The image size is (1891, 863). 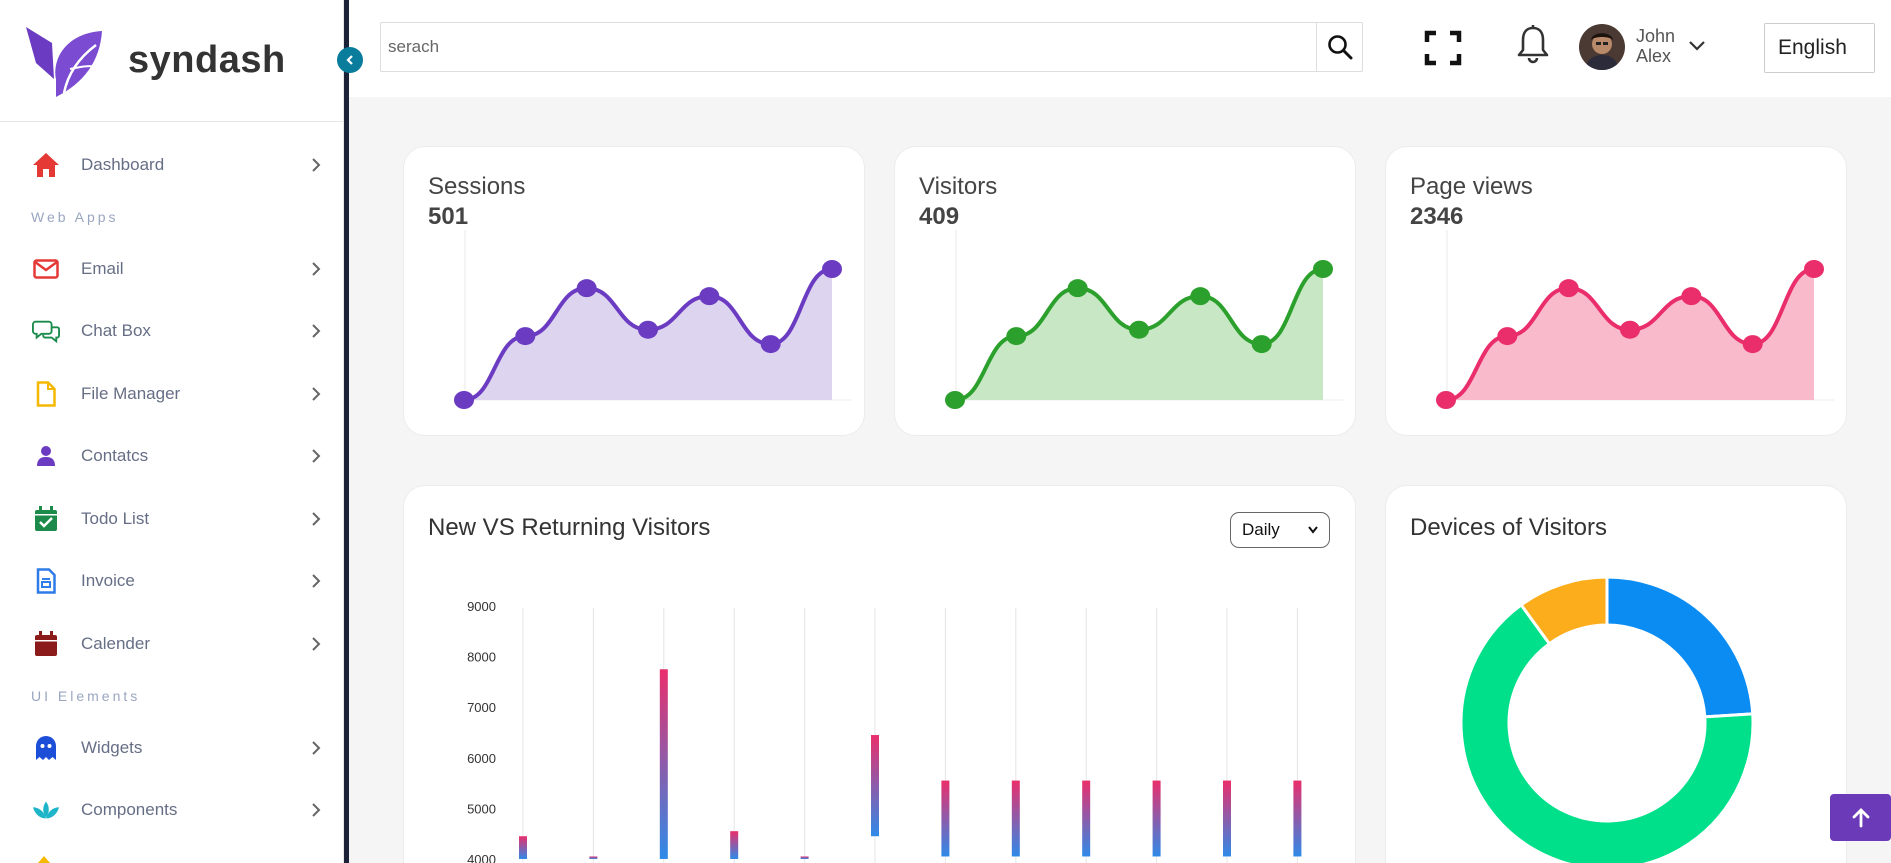 What do you see at coordinates (1443, 48) in the screenshot?
I see `fullscreen-icon` at bounding box center [1443, 48].